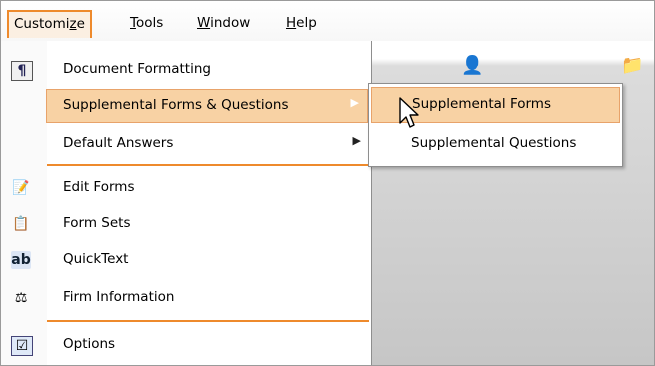 Image resolution: width=655 pixels, height=366 pixels. What do you see at coordinates (119, 297) in the screenshot?
I see `menu-item-label: Firm Information` at bounding box center [119, 297].